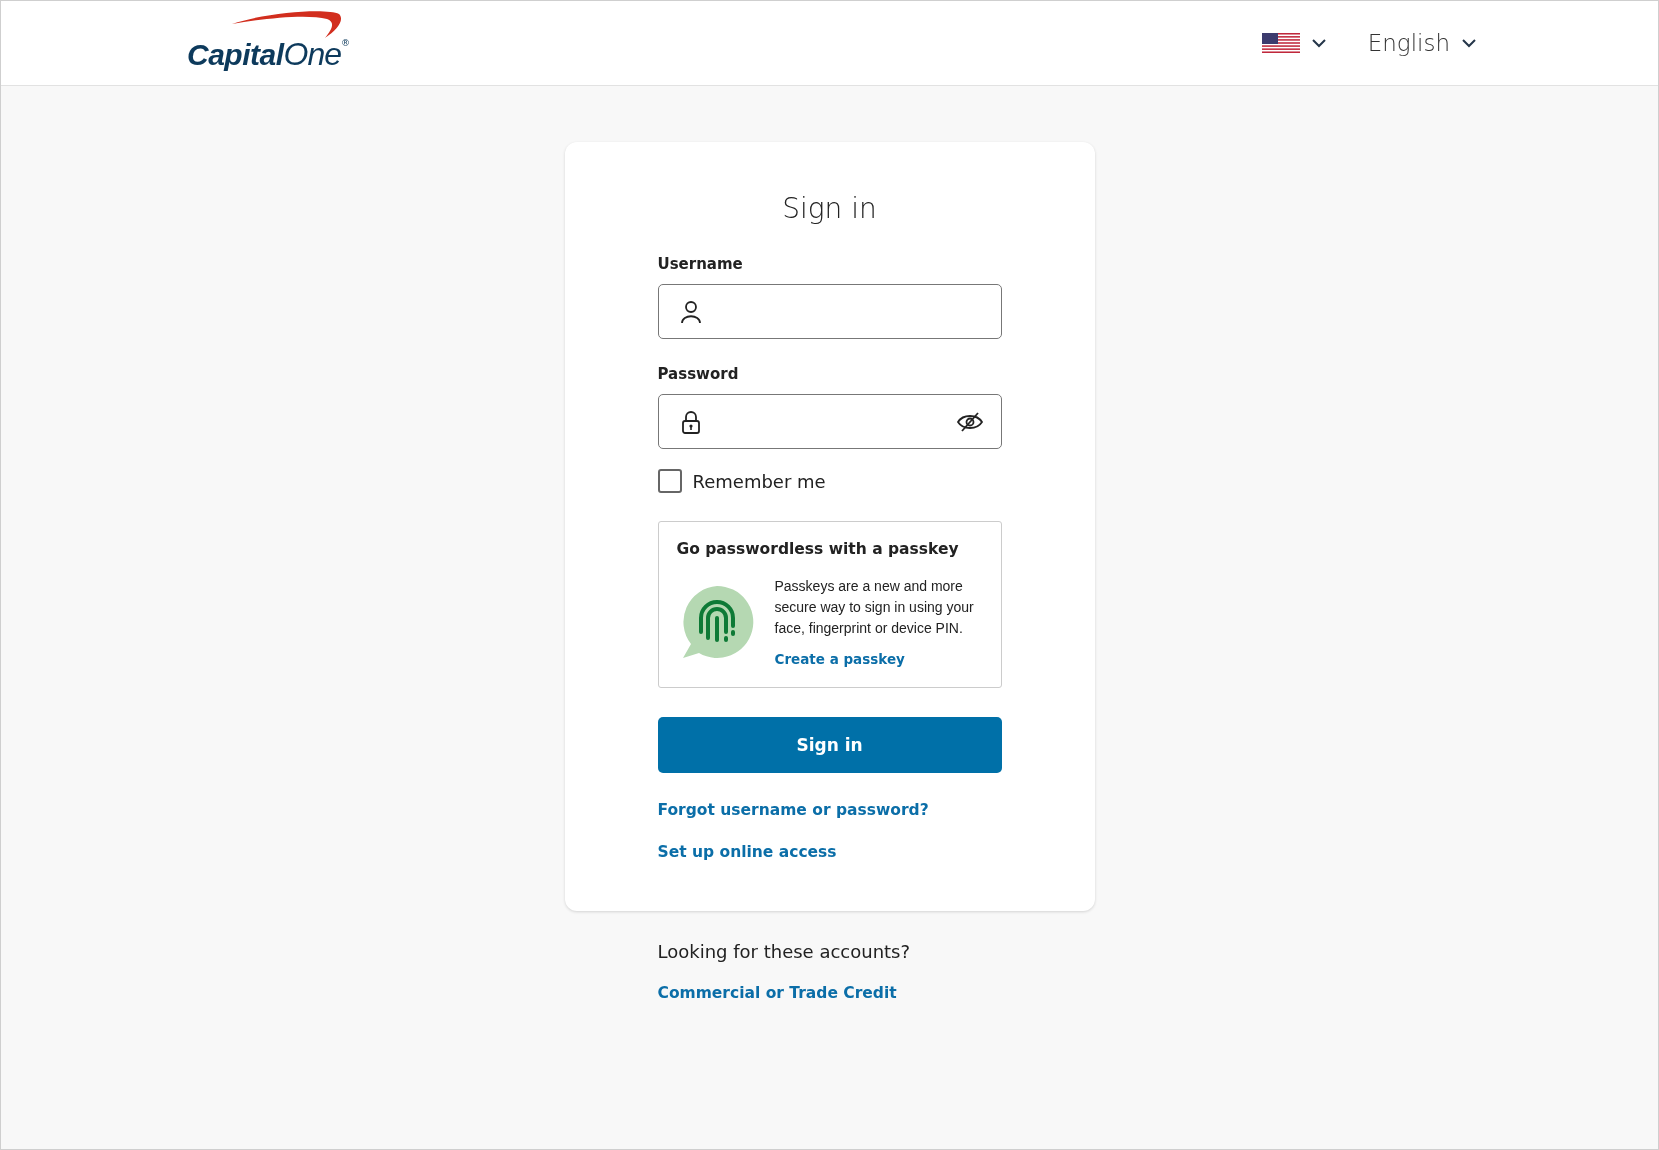 This screenshot has width=1659, height=1150. I want to click on create-passkey-link: Create a passkey, so click(839, 659).